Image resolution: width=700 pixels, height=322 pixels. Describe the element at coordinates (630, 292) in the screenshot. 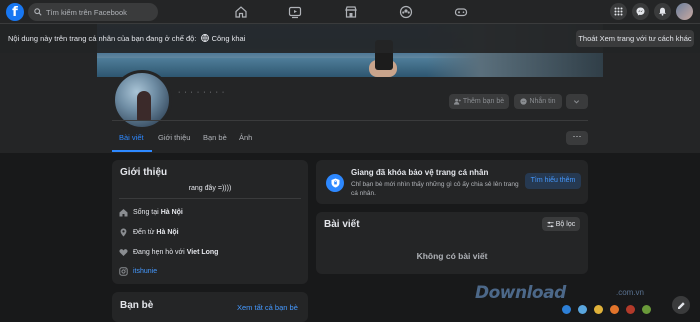

I see `watermark-domain: .com.vn` at that location.